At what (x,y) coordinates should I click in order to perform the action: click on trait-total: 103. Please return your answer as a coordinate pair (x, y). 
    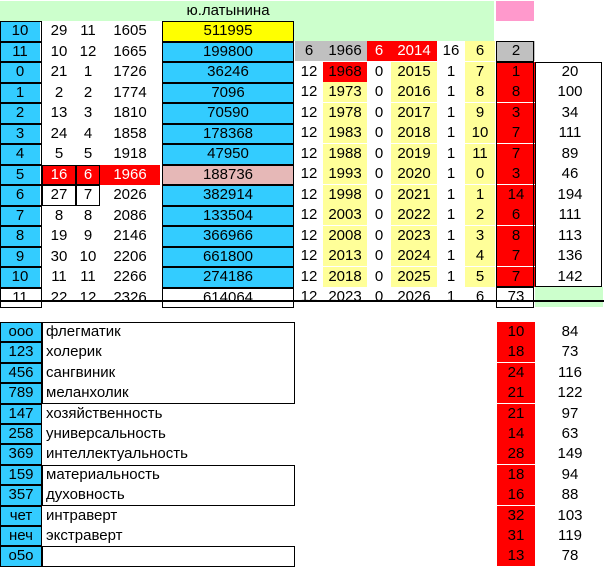
    Looking at the image, I should click on (570, 515).